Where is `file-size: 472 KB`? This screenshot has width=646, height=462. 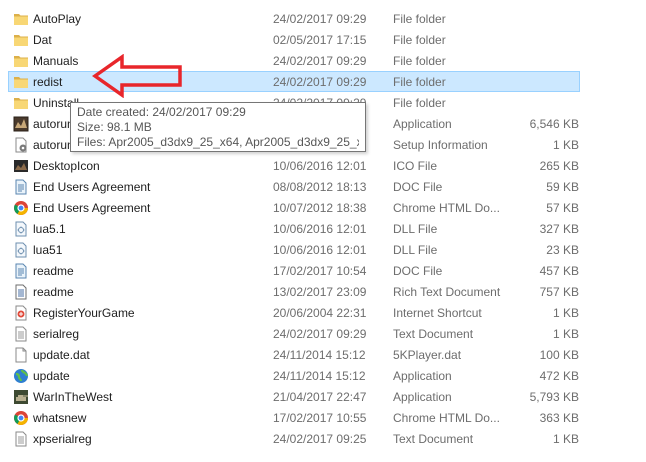
file-size: 472 KB is located at coordinates (559, 376).